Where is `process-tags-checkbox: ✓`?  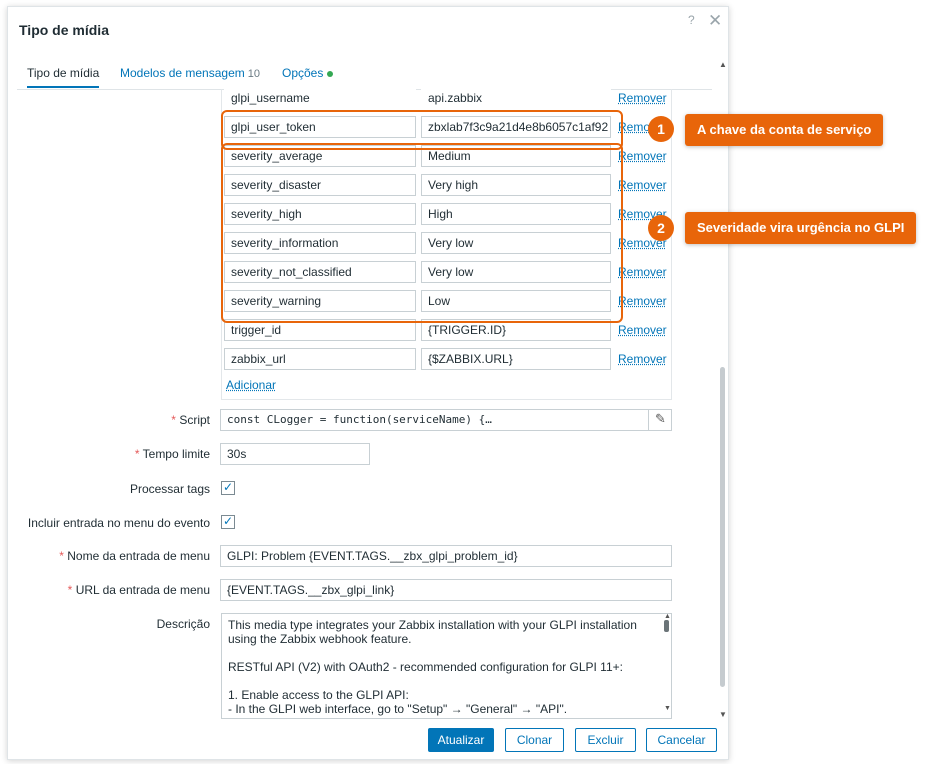 process-tags-checkbox: ✓ is located at coordinates (228, 488).